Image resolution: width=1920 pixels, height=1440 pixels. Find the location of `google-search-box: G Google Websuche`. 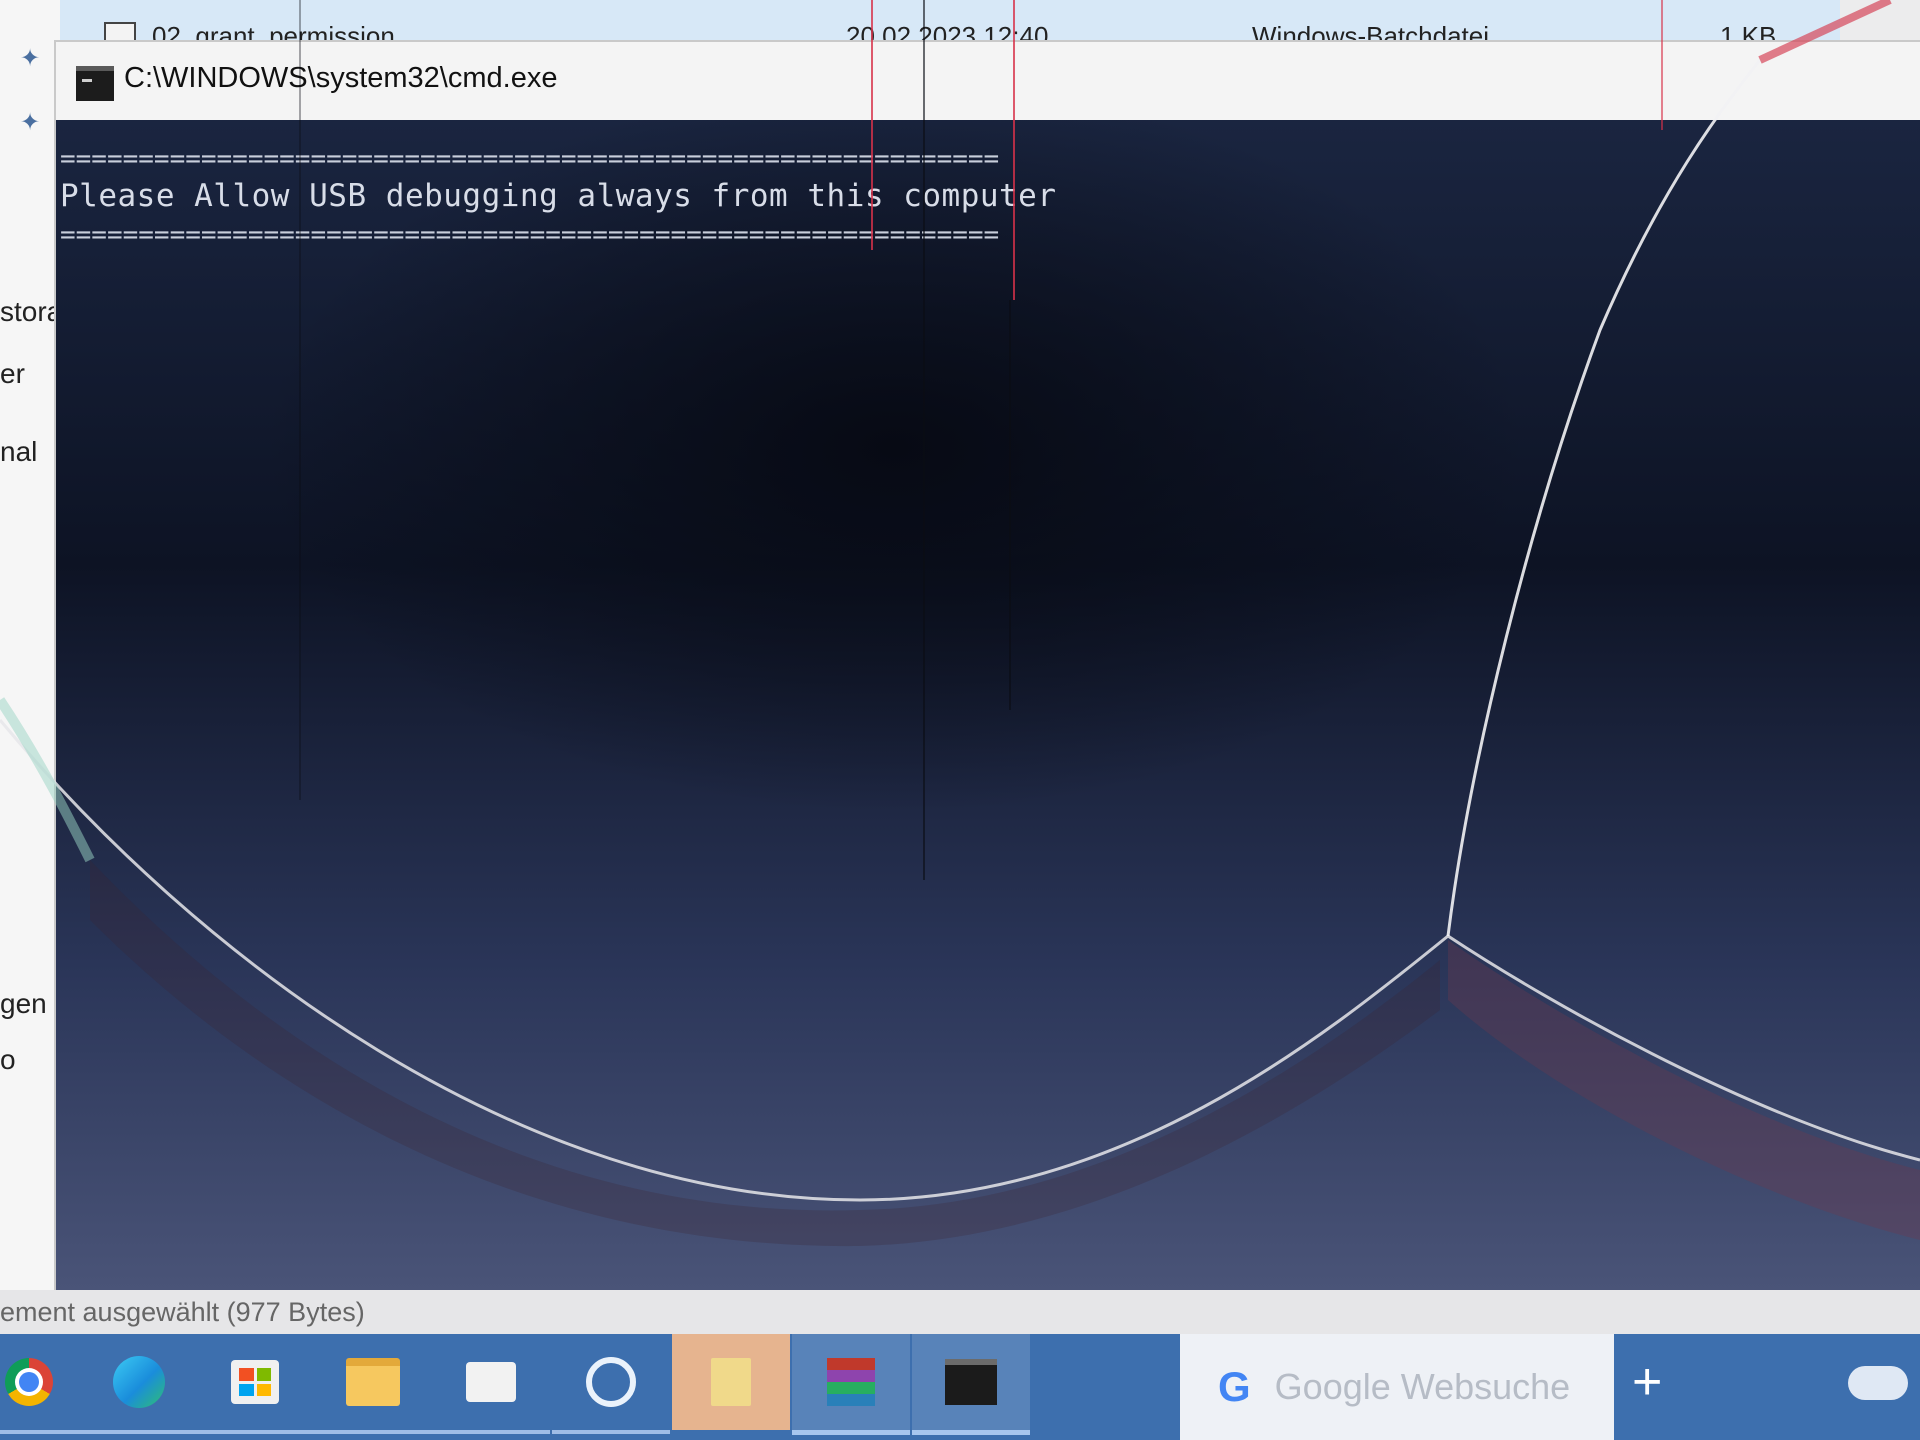

google-search-box: G Google Websuche is located at coordinates (1397, 1387).